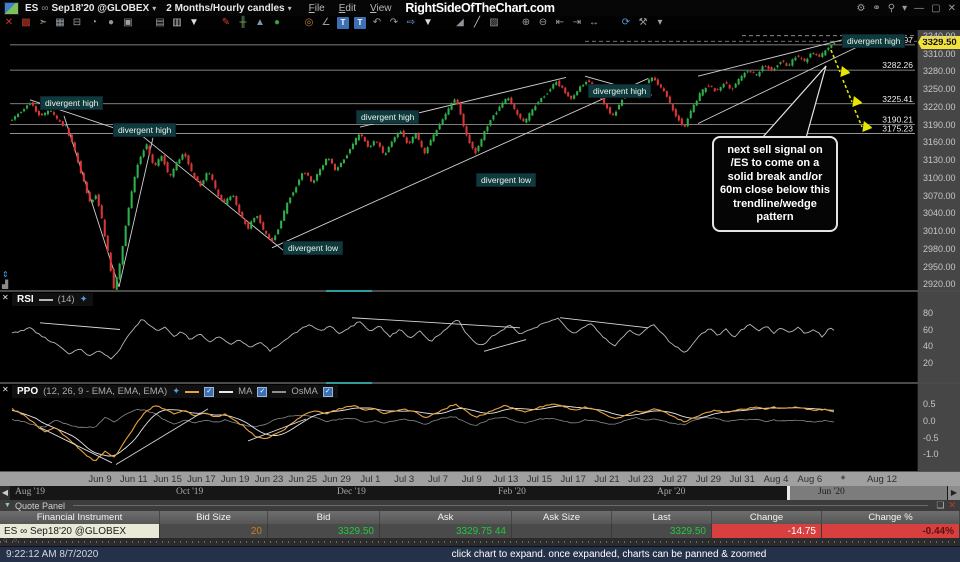 The height and width of the screenshot is (562, 960). I want to click on minimize-icon: —, so click(919, 8).